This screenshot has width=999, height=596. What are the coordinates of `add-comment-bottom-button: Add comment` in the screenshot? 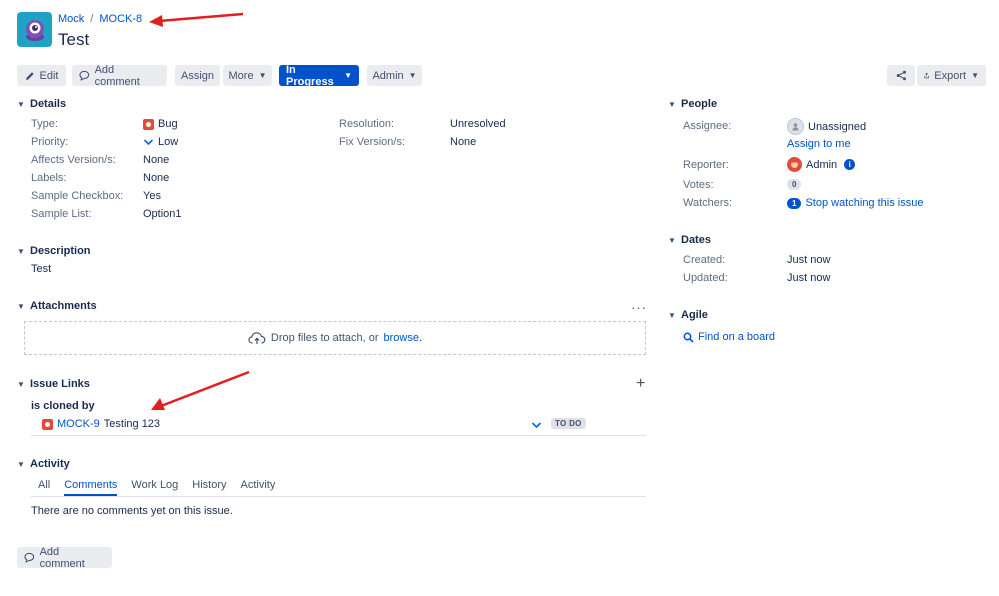 It's located at (64, 557).